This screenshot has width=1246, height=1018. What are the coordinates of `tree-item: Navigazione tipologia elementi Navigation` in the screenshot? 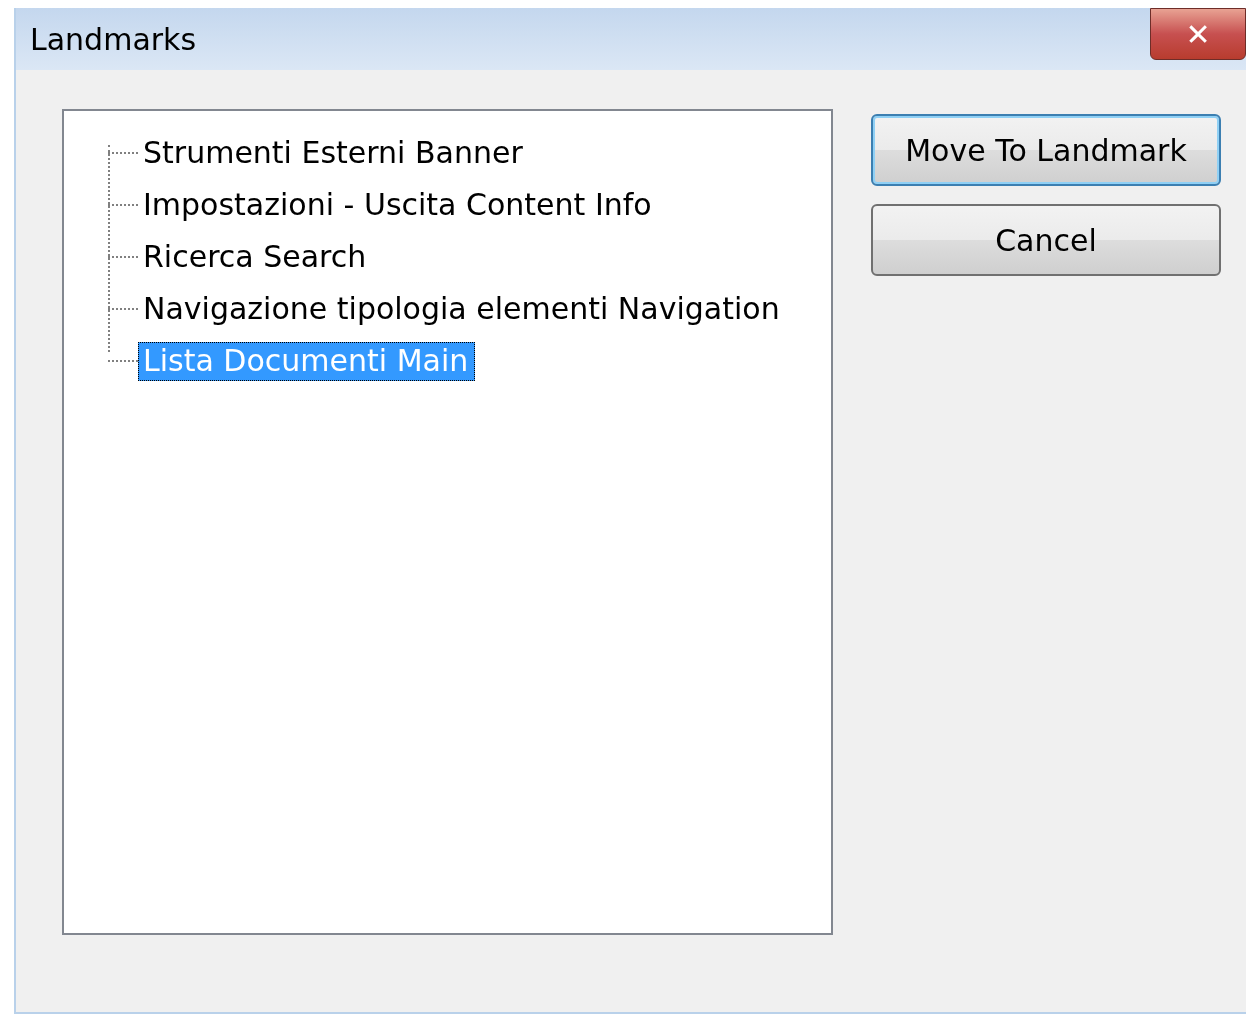 It's located at (462, 309).